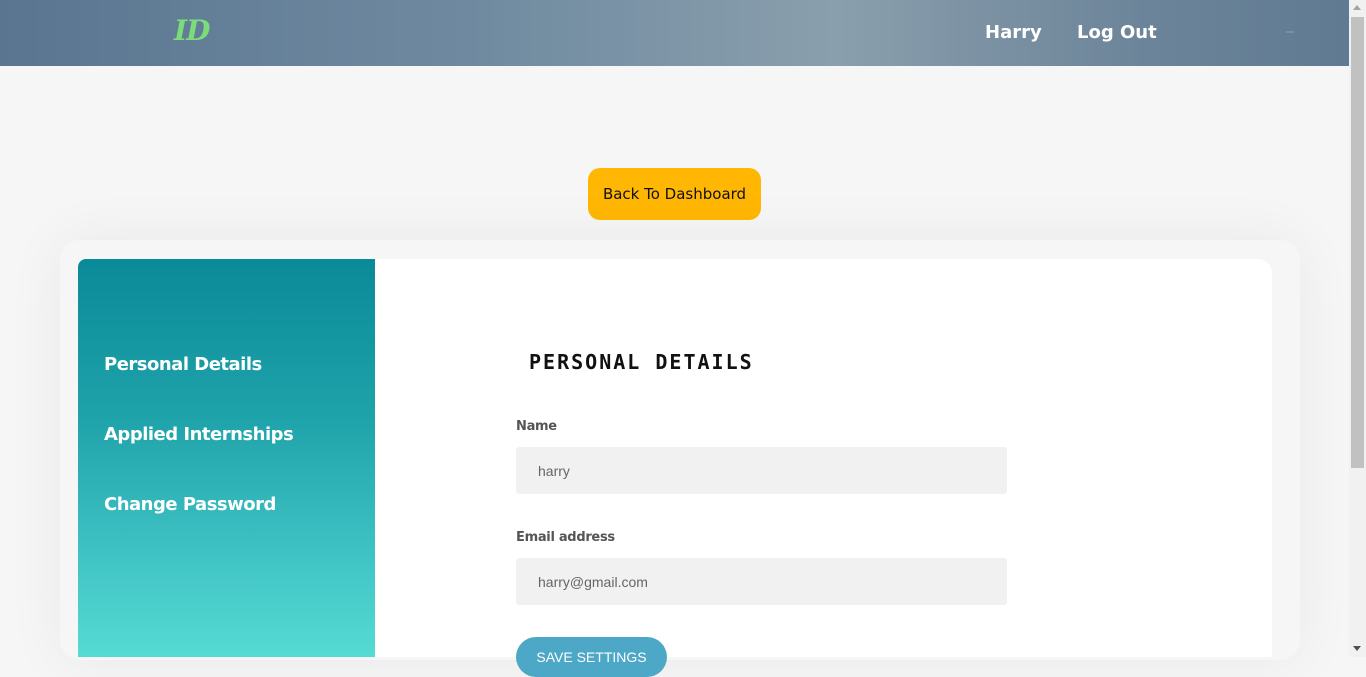 This screenshot has height=677, width=1366. I want to click on vertical-scrollbar, so click(1357, 328).